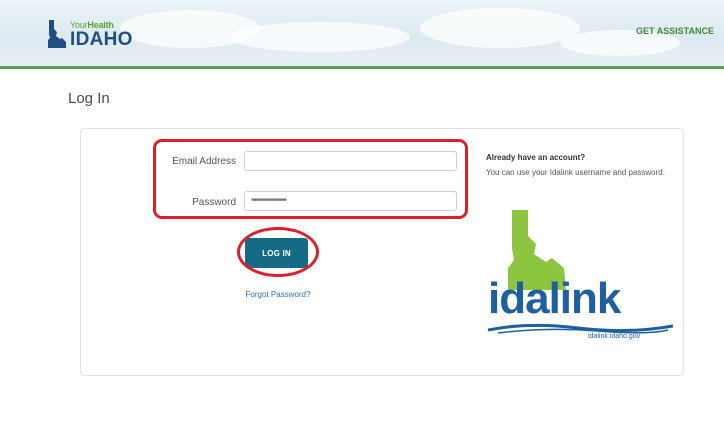 This screenshot has height=440, width=724. What do you see at coordinates (57, 34) in the screenshot?
I see `idaho-state-icon` at bounding box center [57, 34].